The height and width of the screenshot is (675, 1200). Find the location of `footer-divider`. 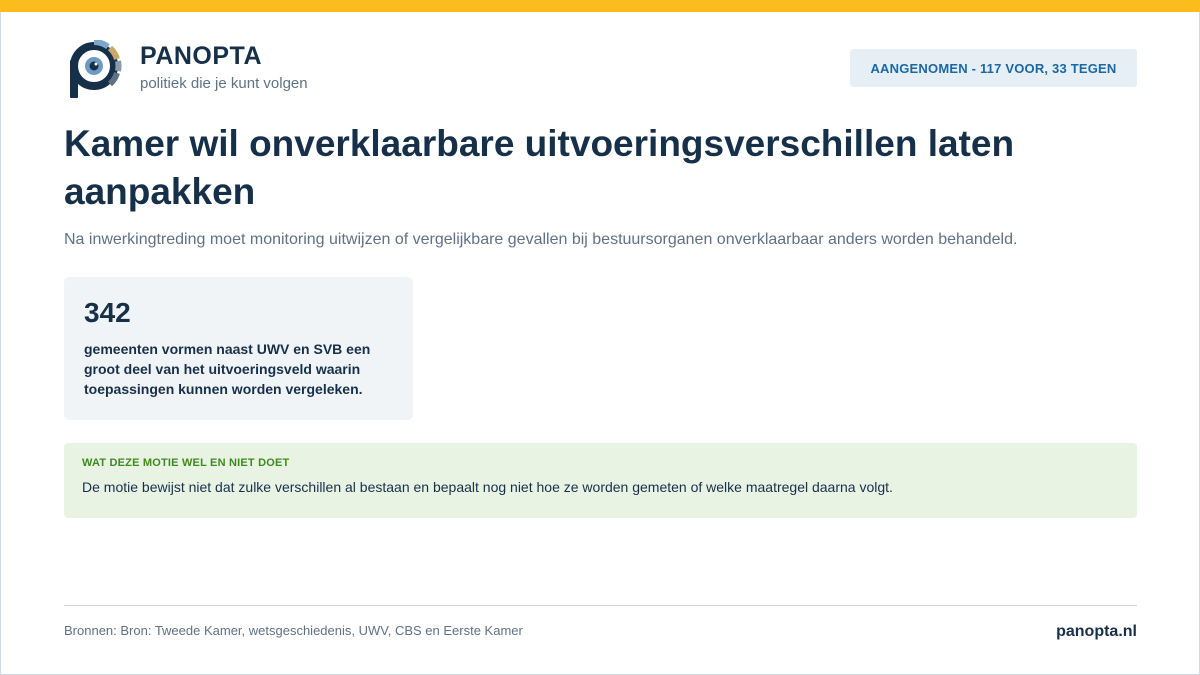

footer-divider is located at coordinates (600, 605).